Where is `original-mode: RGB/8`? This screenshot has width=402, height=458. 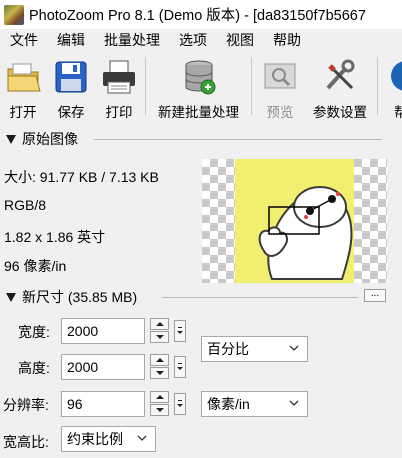 original-mode: RGB/8 is located at coordinates (25, 205).